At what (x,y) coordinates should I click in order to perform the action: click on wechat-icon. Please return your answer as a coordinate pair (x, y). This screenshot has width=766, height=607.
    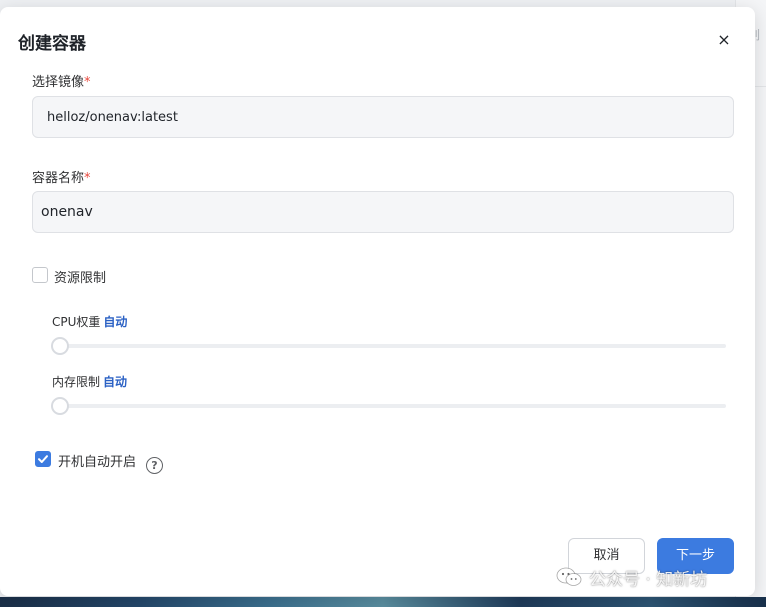
    Looking at the image, I should click on (569, 576).